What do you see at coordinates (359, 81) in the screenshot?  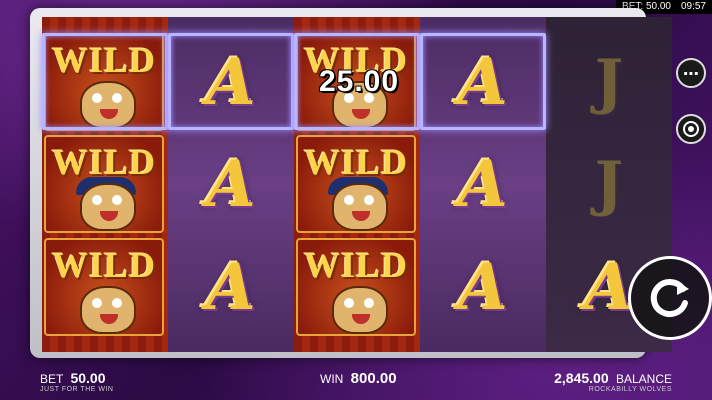 I see `line-win-amount: 25.00` at bounding box center [359, 81].